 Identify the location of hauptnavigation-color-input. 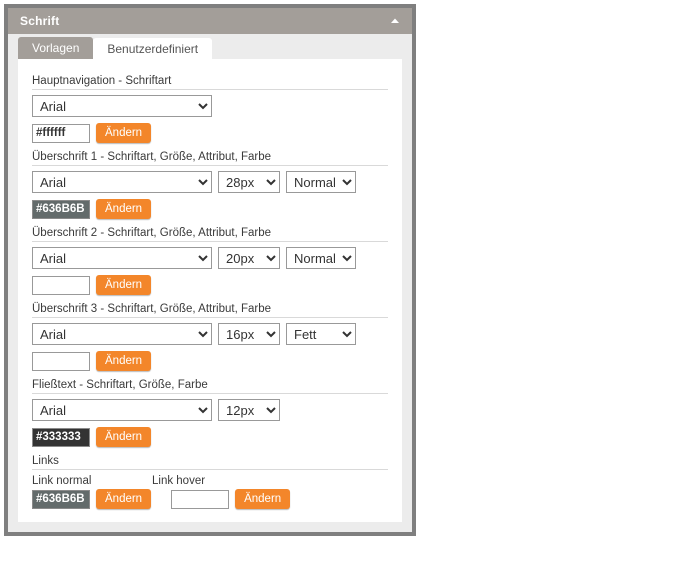
(61, 133).